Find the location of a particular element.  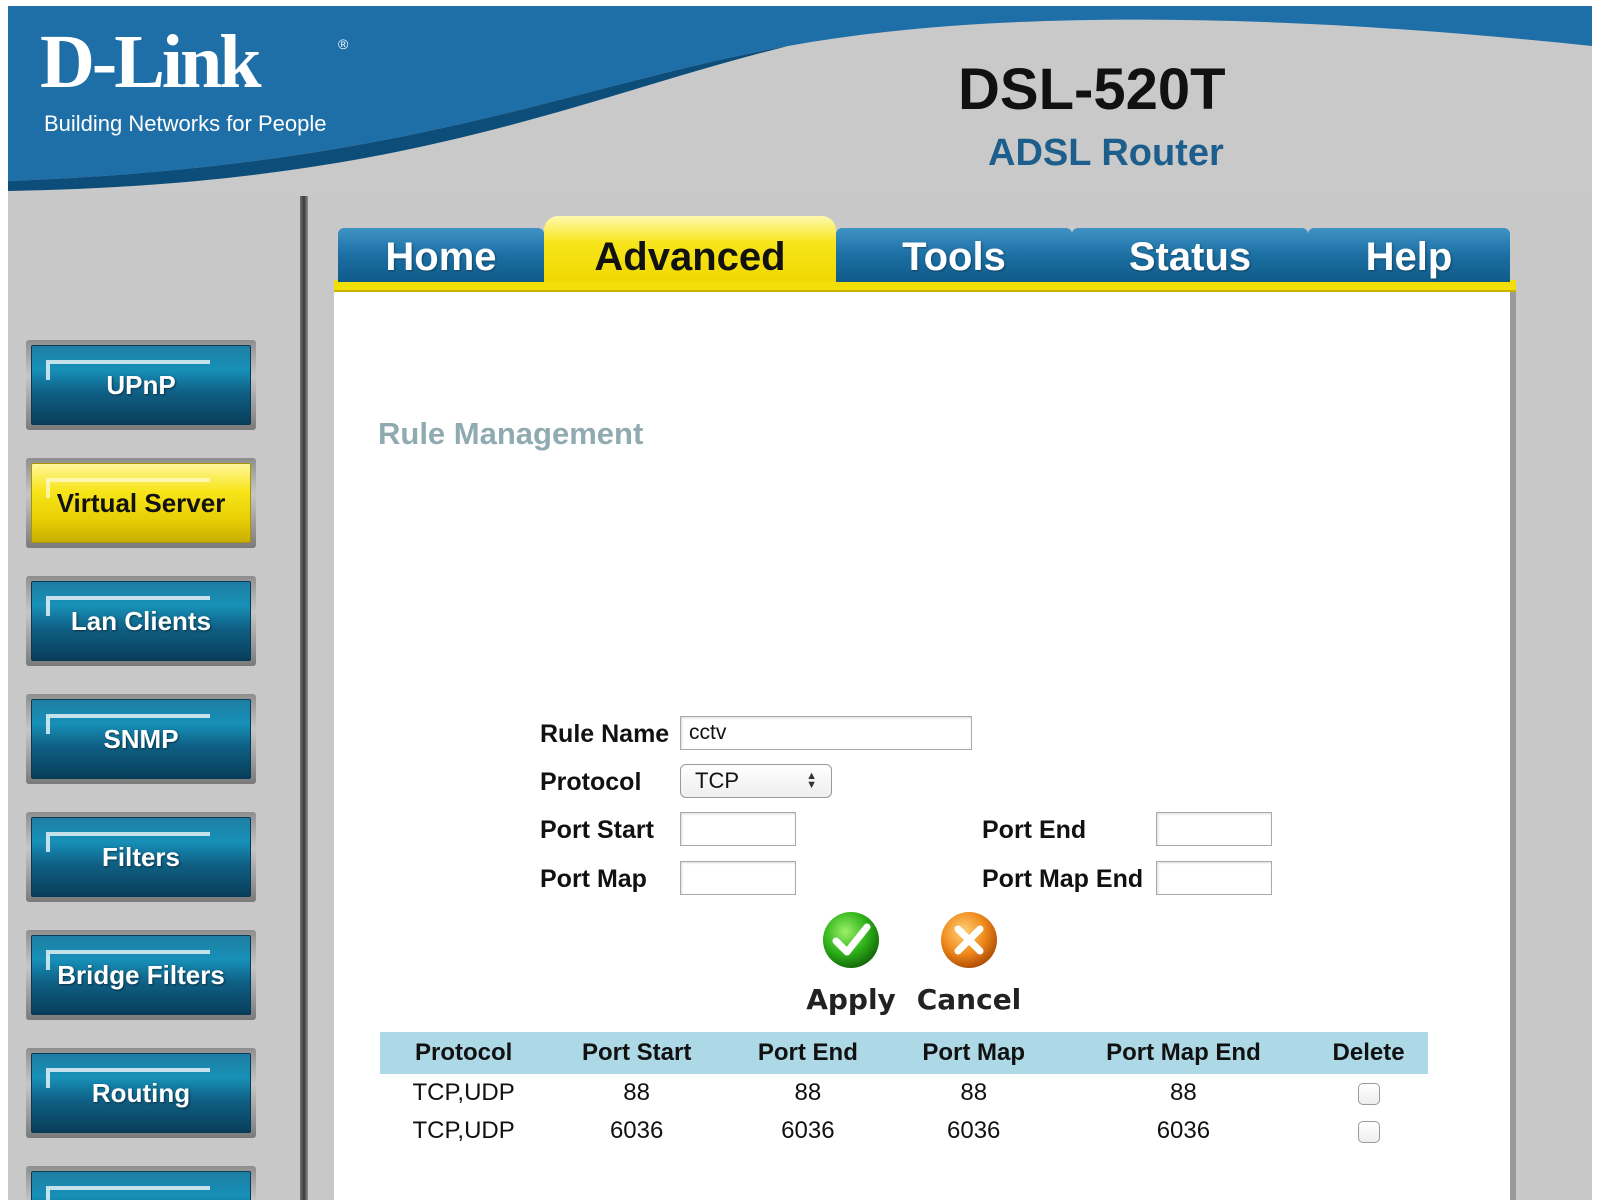

tab-status: Status is located at coordinates (1190, 255).